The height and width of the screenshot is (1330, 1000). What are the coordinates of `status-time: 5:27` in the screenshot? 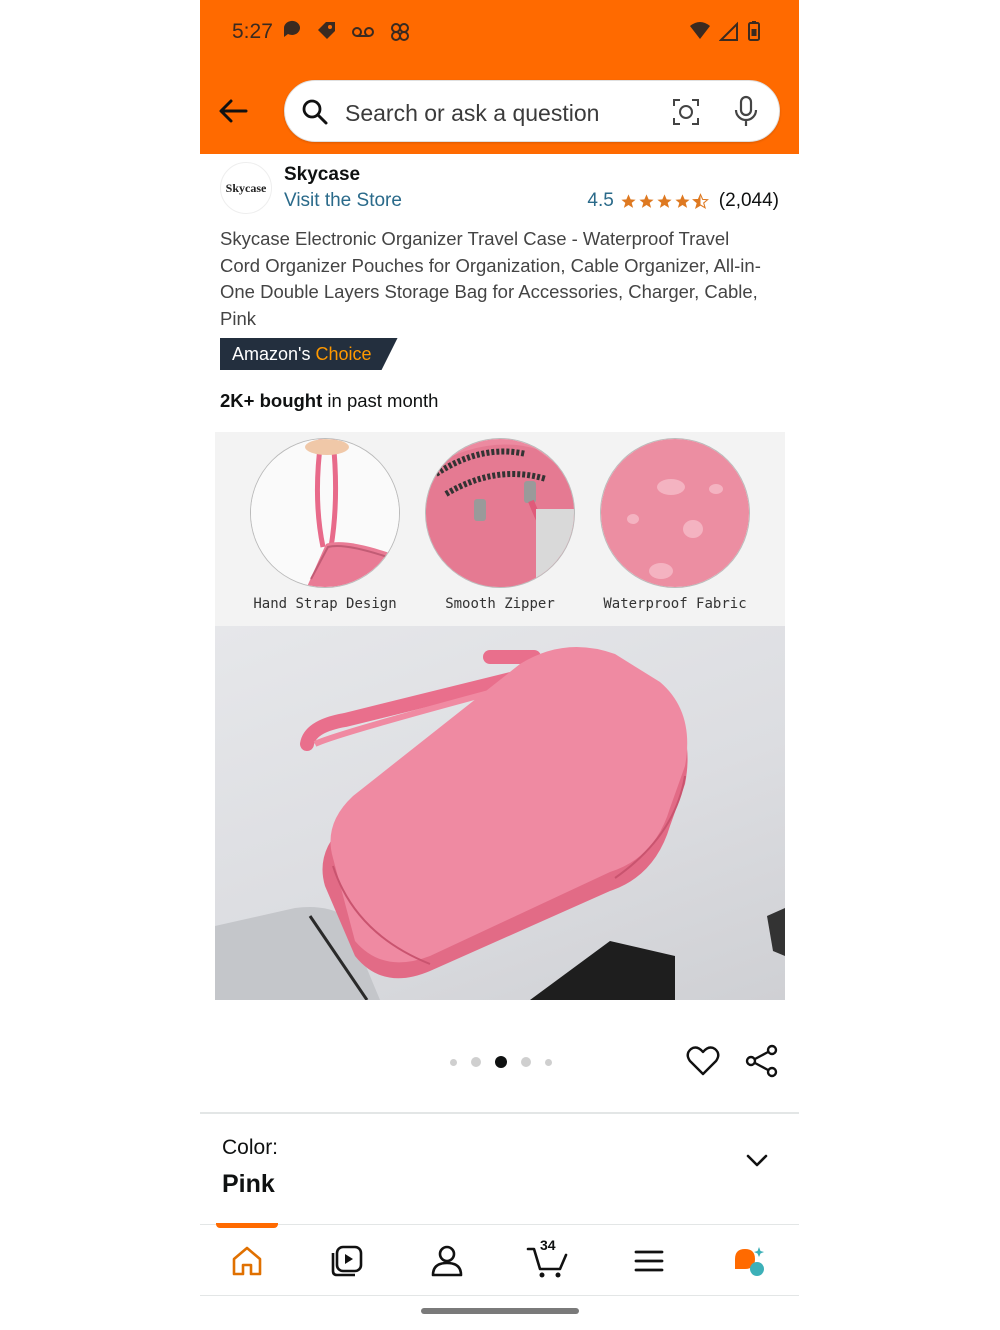 It's located at (252, 31).